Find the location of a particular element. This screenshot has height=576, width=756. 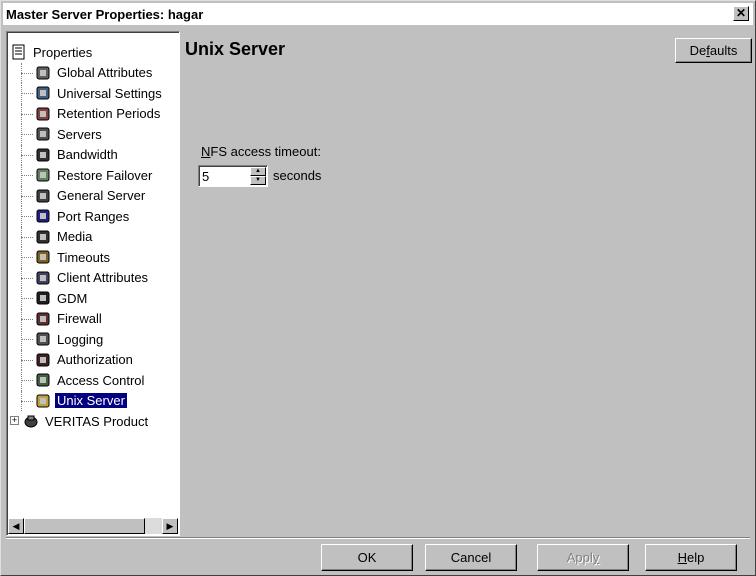

spin-up-icon: ▲ is located at coordinates (258, 171).